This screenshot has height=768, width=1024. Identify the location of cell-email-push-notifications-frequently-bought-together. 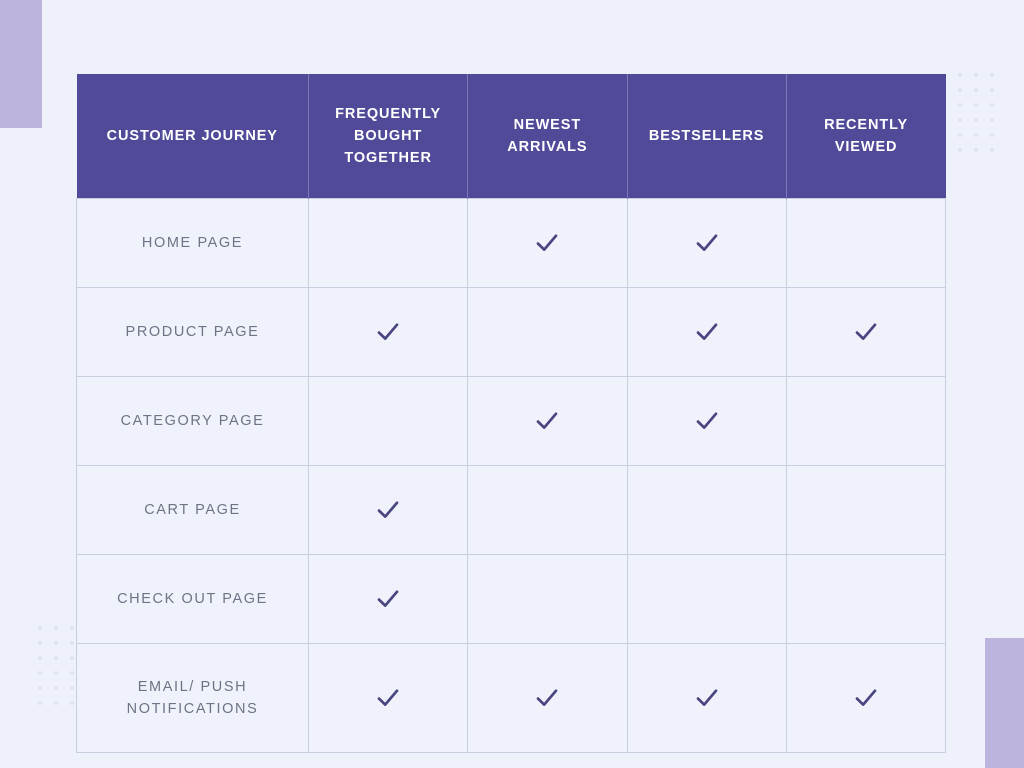
(388, 698).